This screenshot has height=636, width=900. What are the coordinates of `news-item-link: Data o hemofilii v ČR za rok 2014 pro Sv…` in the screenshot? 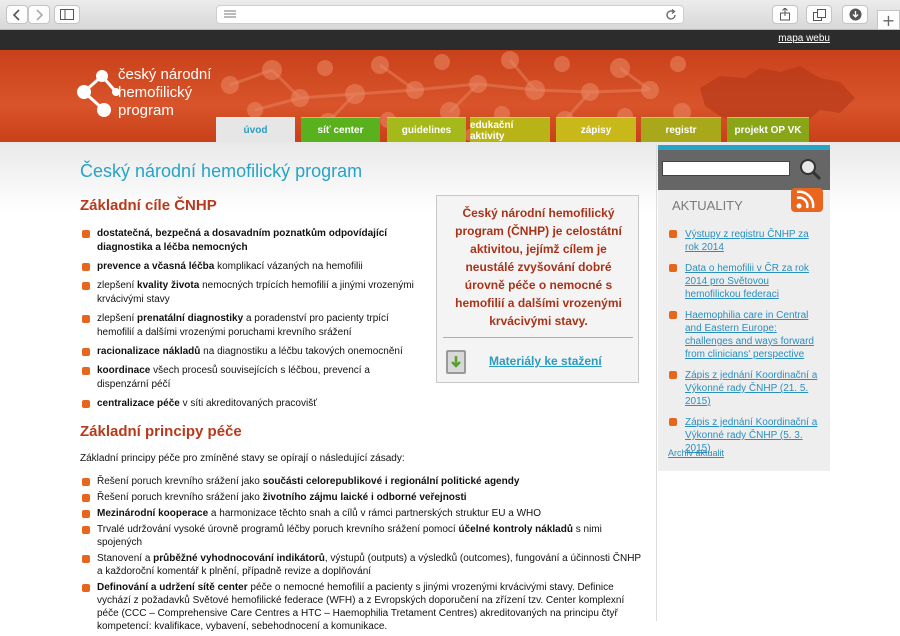 It's located at (746, 281).